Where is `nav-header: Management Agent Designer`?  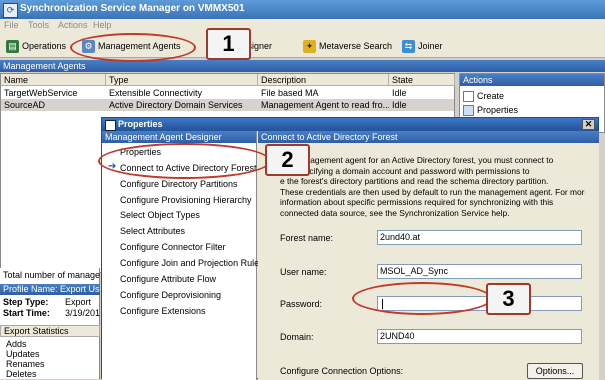
nav-header: Management Agent Designer is located at coordinates (179, 137).